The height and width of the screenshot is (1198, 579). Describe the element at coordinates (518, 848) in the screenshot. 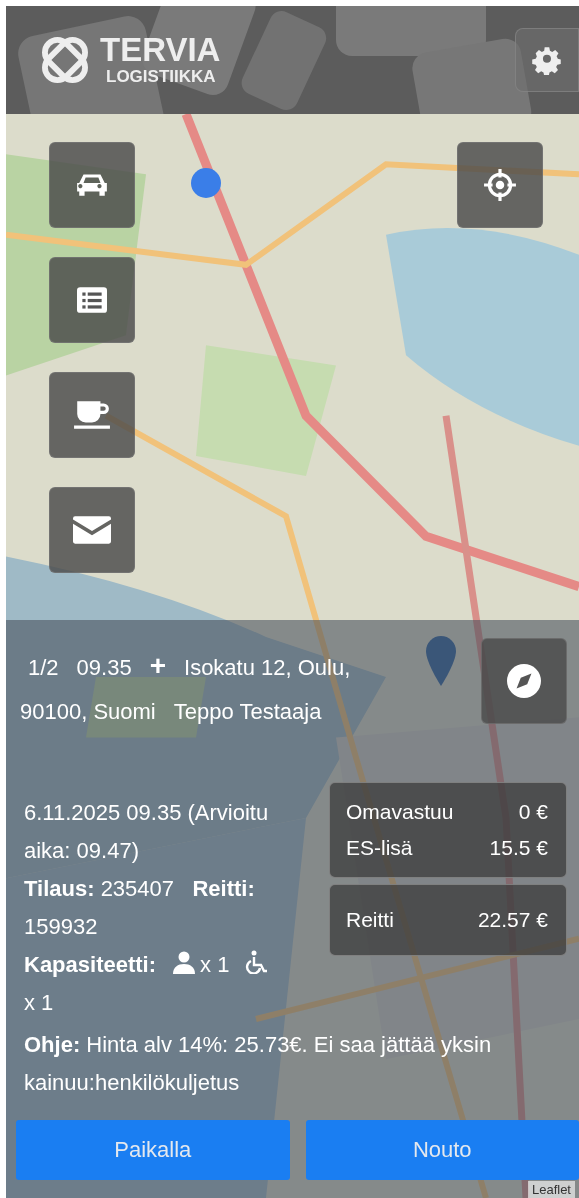

I see `price-value: 15.5 €` at that location.